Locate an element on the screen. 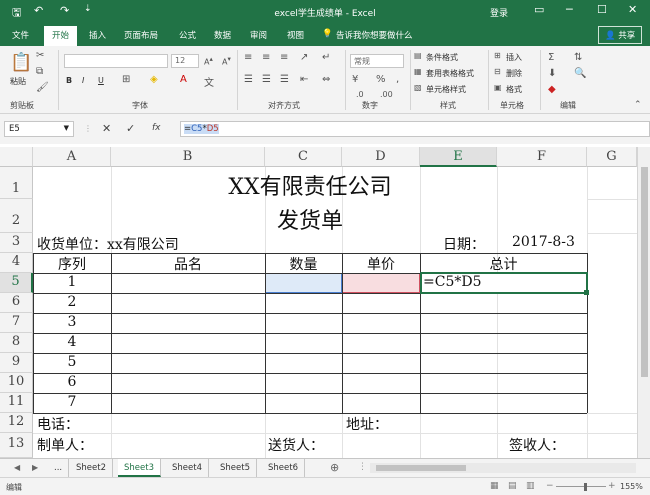 The height and width of the screenshot is (495, 650). align-top-icon: ≡ is located at coordinates (248, 57).